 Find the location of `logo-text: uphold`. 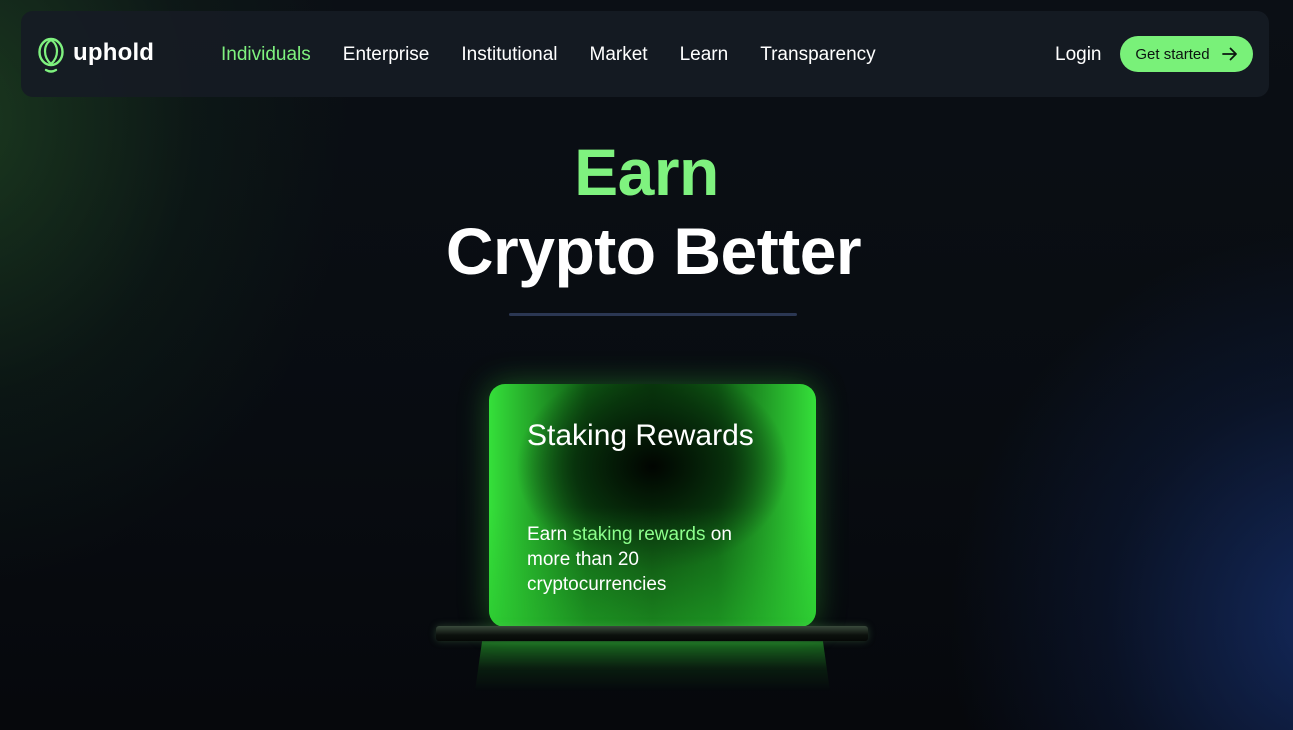

logo-text: uphold is located at coordinates (114, 52).